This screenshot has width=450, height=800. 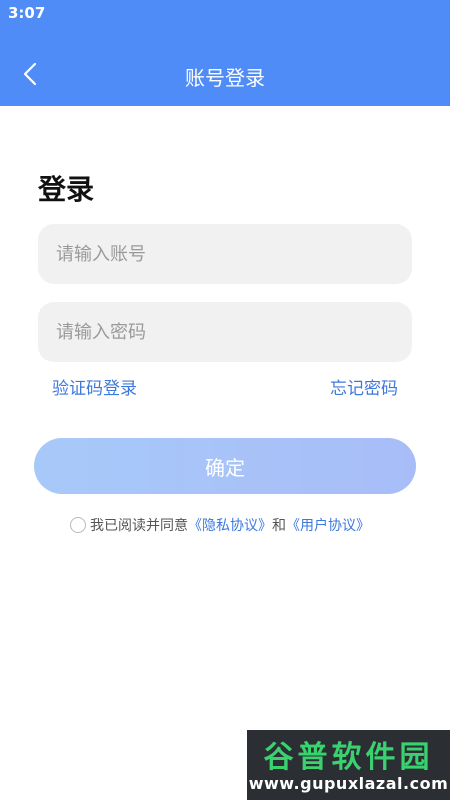 What do you see at coordinates (348, 757) in the screenshot?
I see `watermark-name: 谷普软件园` at bounding box center [348, 757].